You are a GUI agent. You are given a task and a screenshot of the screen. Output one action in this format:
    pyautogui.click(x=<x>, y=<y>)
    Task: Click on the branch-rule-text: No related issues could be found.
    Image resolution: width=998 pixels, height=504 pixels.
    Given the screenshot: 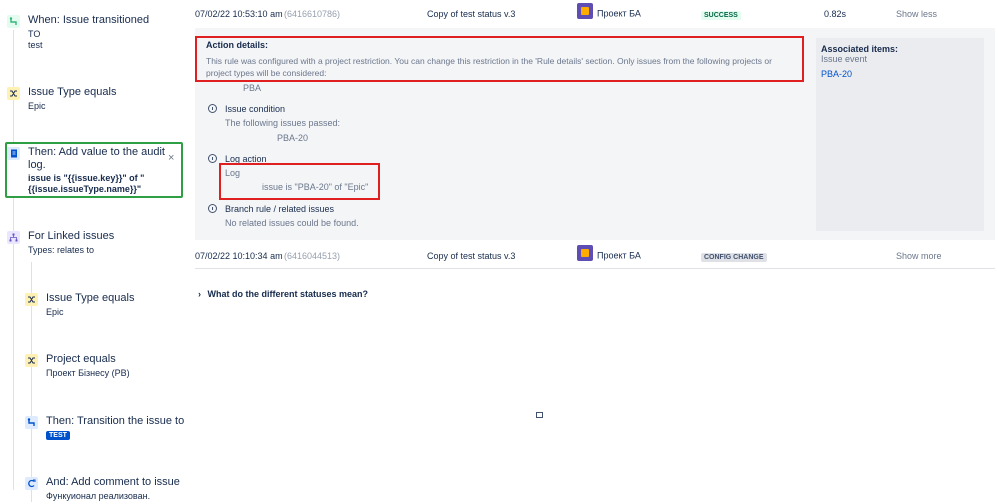 What is the action you would take?
    pyautogui.click(x=292, y=223)
    